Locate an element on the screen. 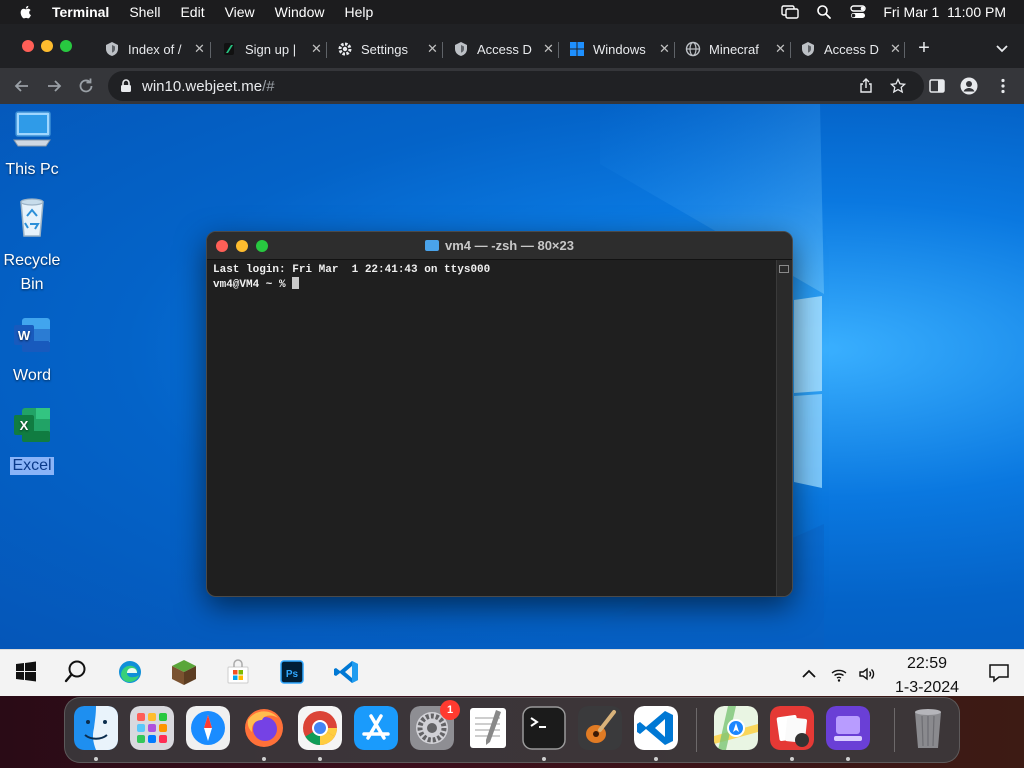 The width and height of the screenshot is (1024, 768). terminal-title-text: vm4 — -zsh — 80×23 is located at coordinates (509, 245).